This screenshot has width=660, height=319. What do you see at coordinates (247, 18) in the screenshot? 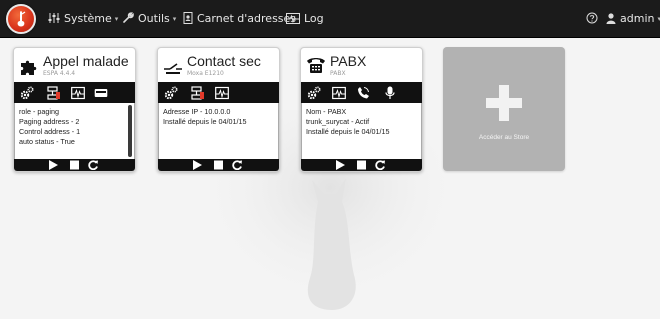
I see `menu-carnet-label: Carnet d'adresses` at bounding box center [247, 18].